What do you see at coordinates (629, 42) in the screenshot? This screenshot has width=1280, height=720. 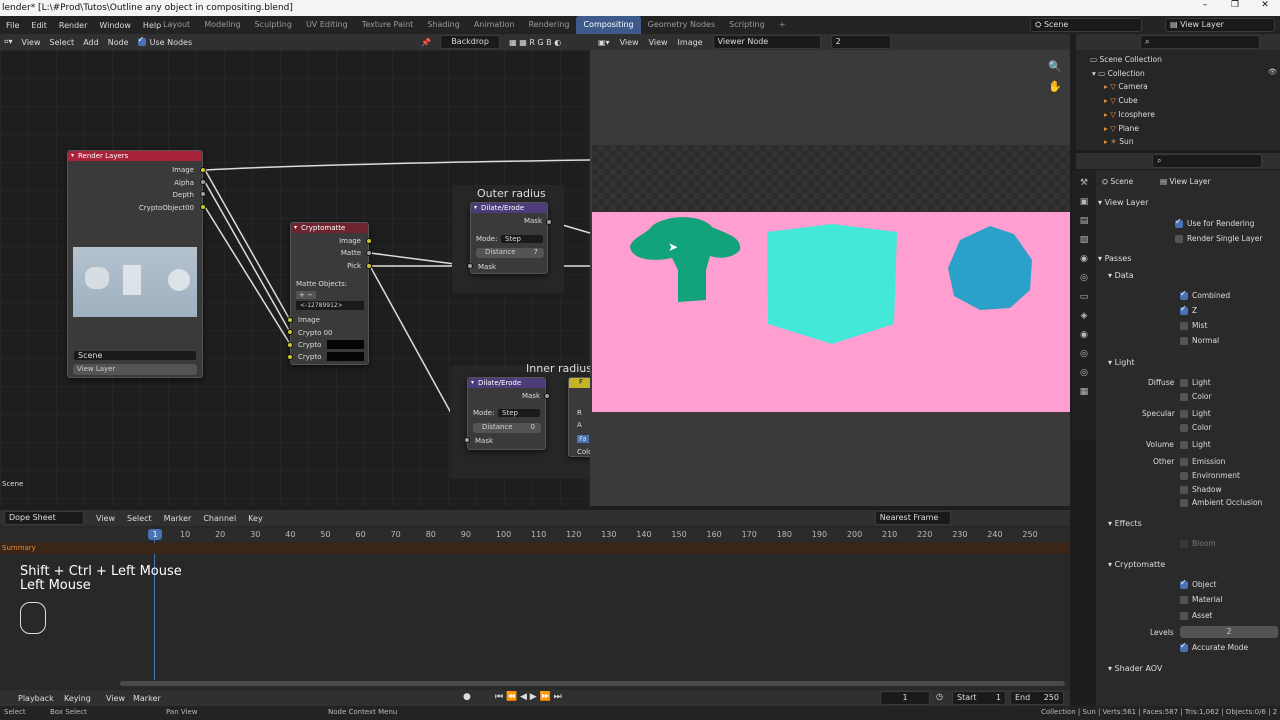 I see `image-view-menu: View` at bounding box center [629, 42].